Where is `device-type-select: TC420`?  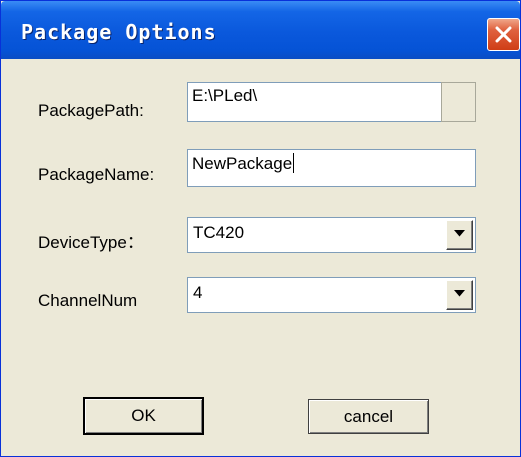
device-type-select: TC420 is located at coordinates (331, 235).